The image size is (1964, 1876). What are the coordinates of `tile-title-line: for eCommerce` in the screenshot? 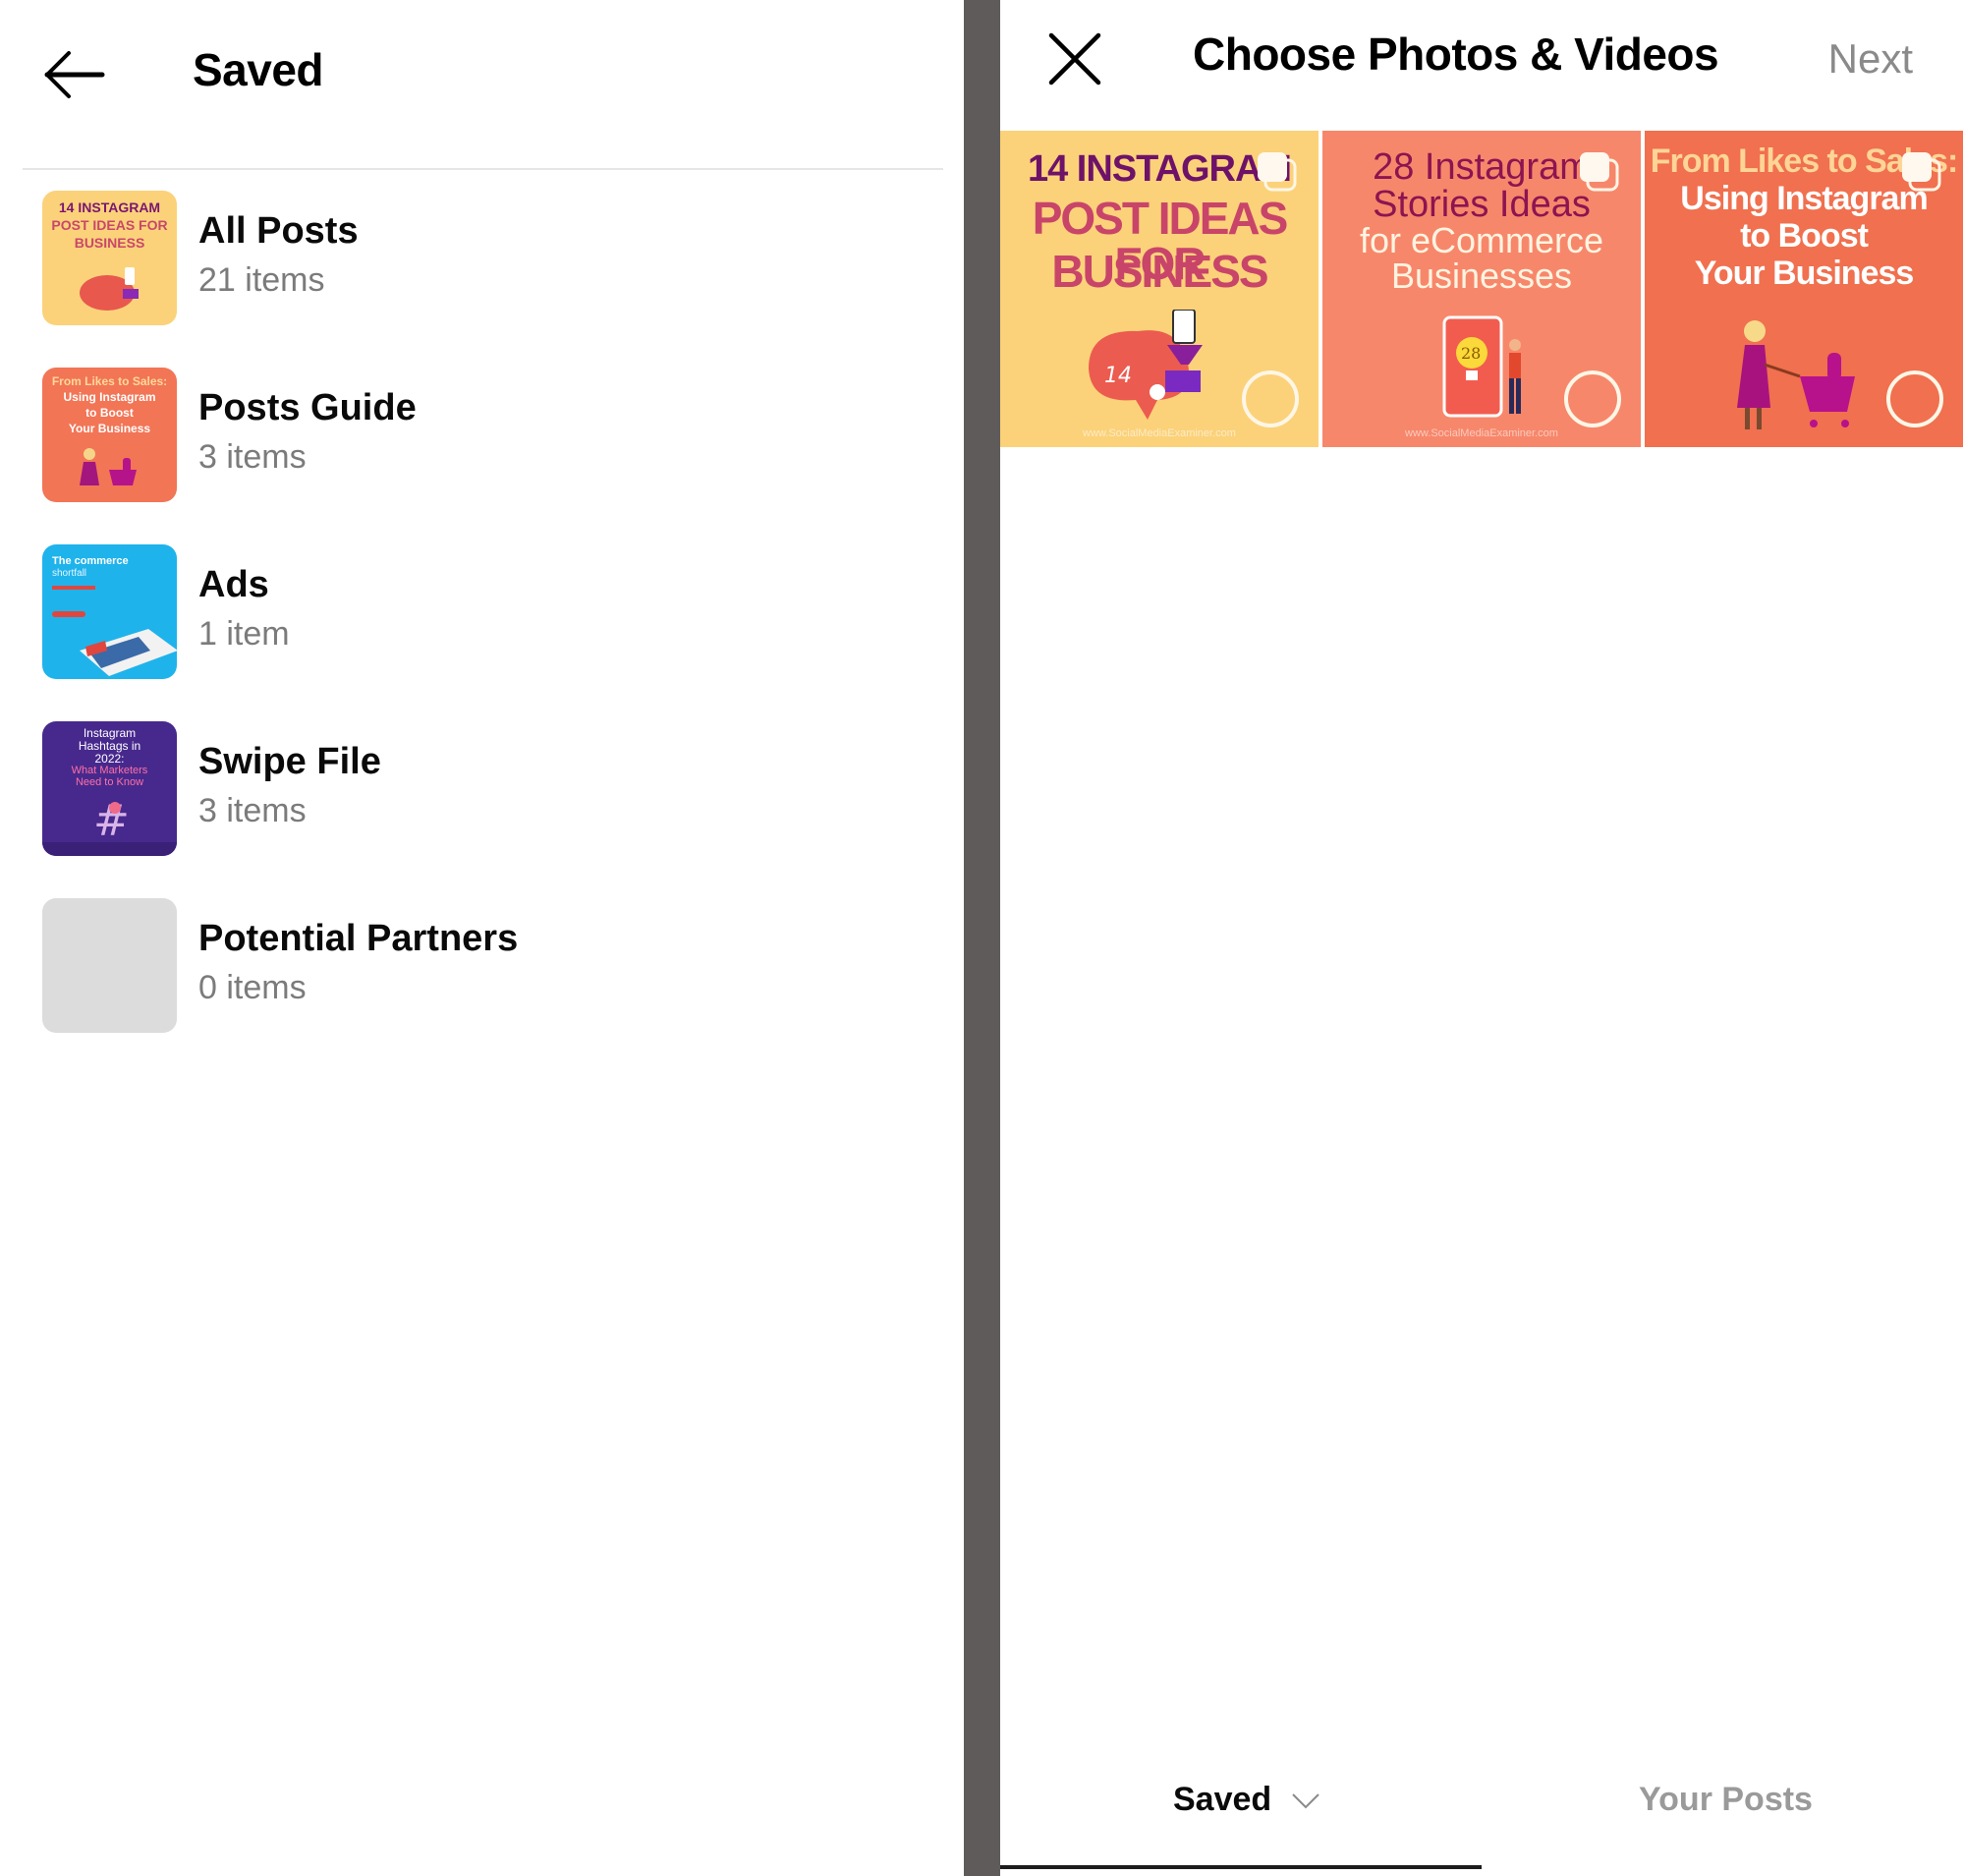 It's located at (1482, 240).